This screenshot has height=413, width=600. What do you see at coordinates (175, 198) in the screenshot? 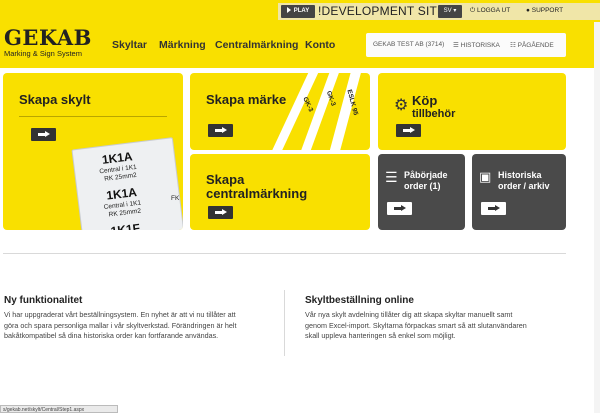
I see `sign-side-label-1: FK` at bounding box center [175, 198].